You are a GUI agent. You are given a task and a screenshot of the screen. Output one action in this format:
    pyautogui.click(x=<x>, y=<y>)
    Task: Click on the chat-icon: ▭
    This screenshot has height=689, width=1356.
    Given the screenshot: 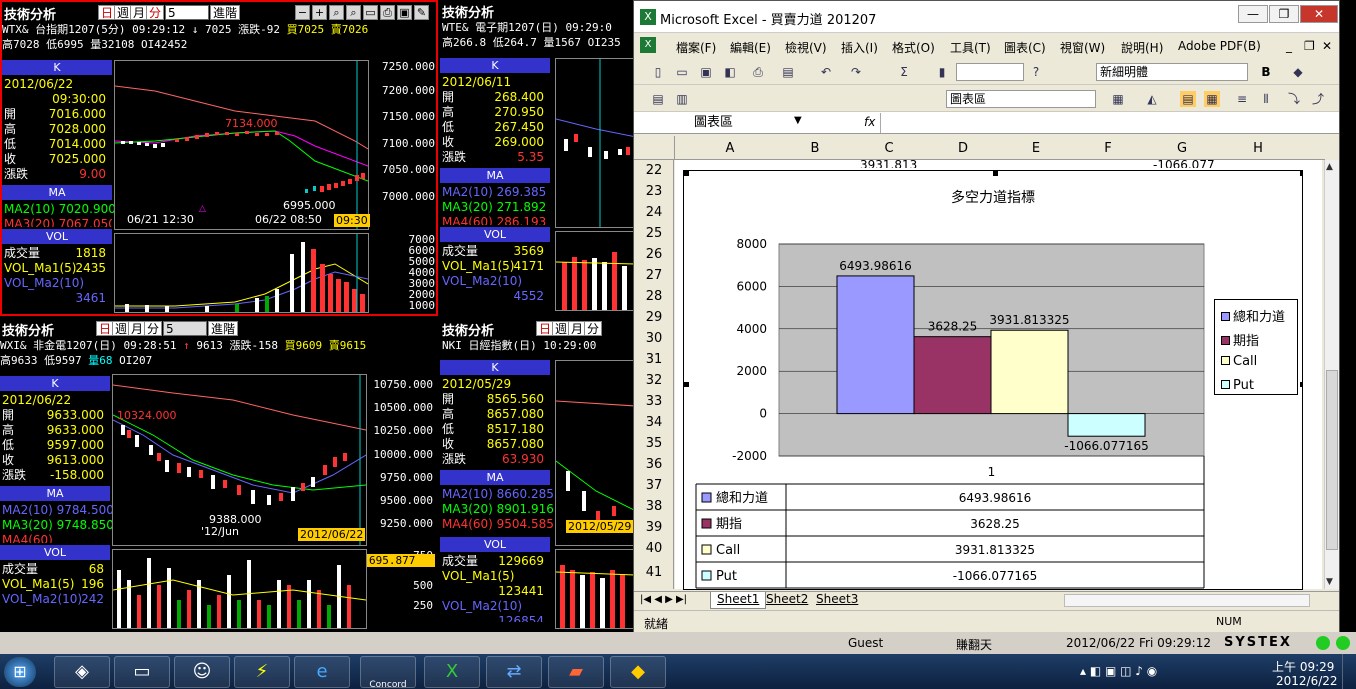 What is the action you would take?
    pyautogui.click(x=370, y=12)
    